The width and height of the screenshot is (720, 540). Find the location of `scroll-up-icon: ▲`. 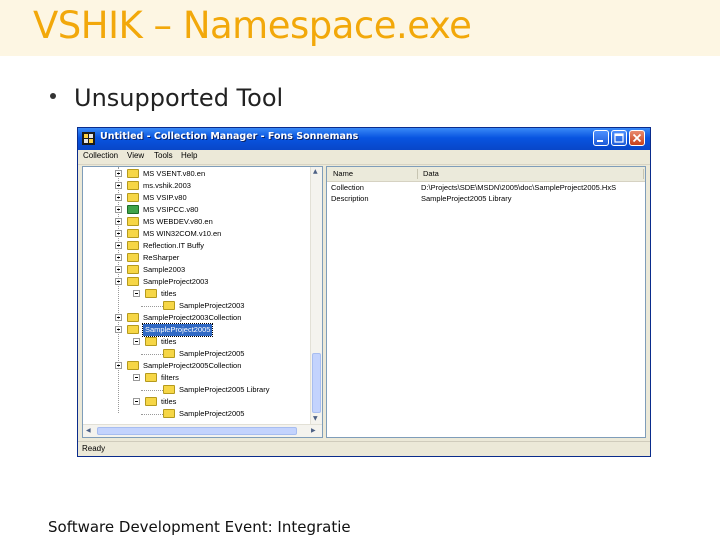

scroll-up-icon: ▲ is located at coordinates (315, 171).